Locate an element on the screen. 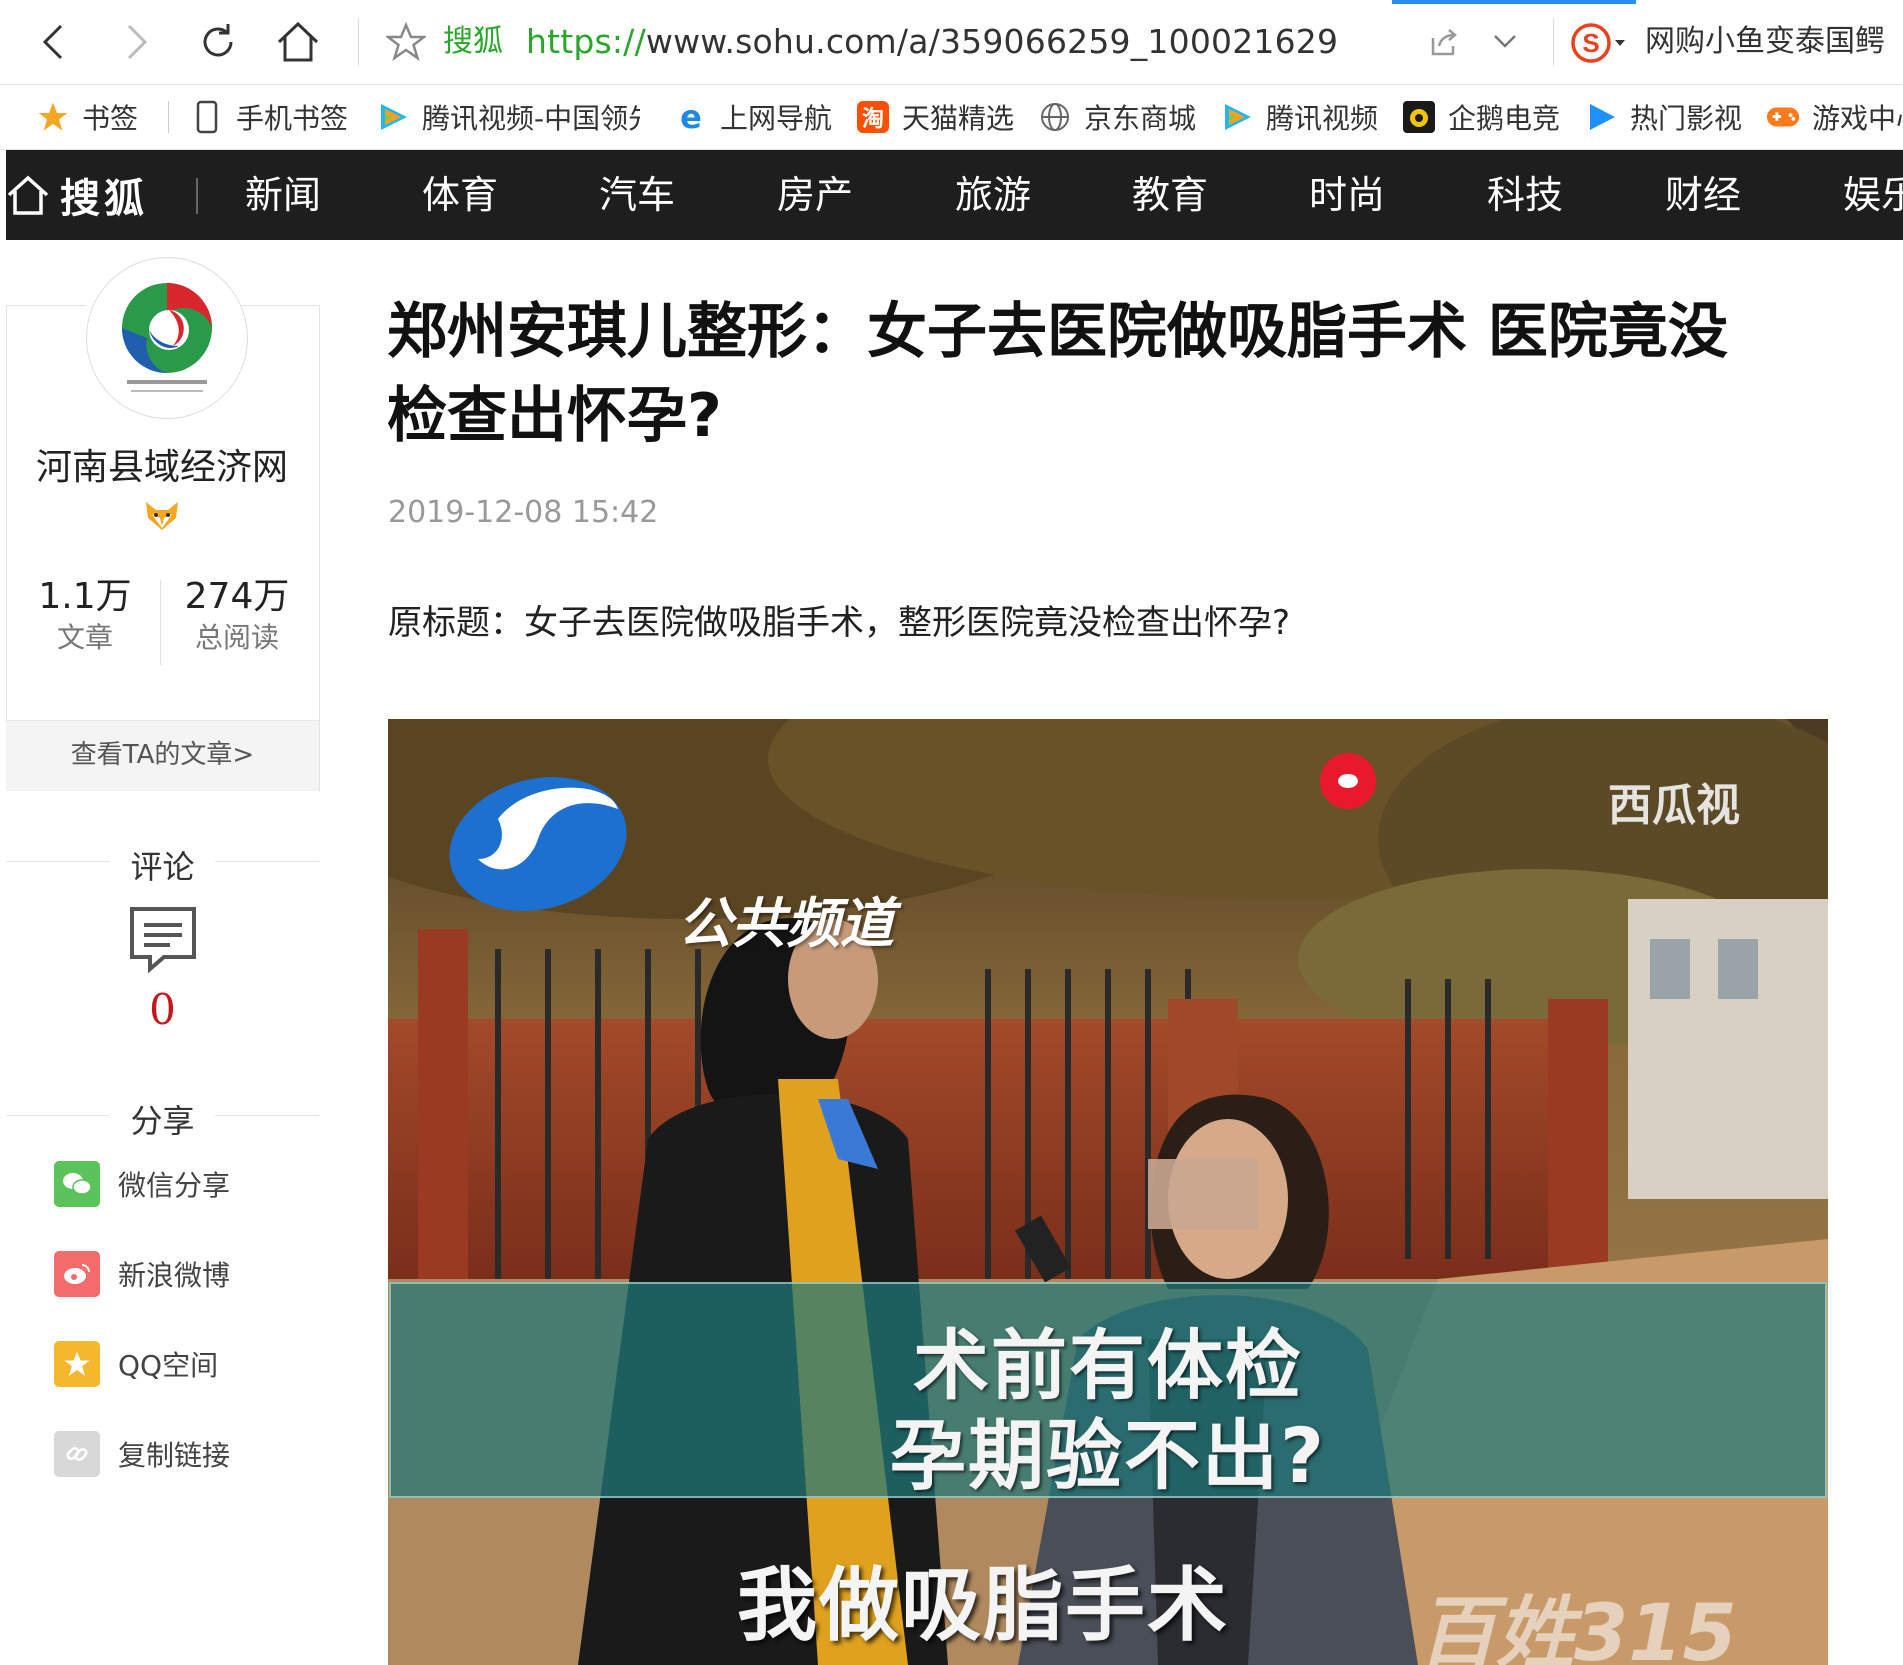  bookmark-item: 腾讯视频 is located at coordinates (1299, 117).